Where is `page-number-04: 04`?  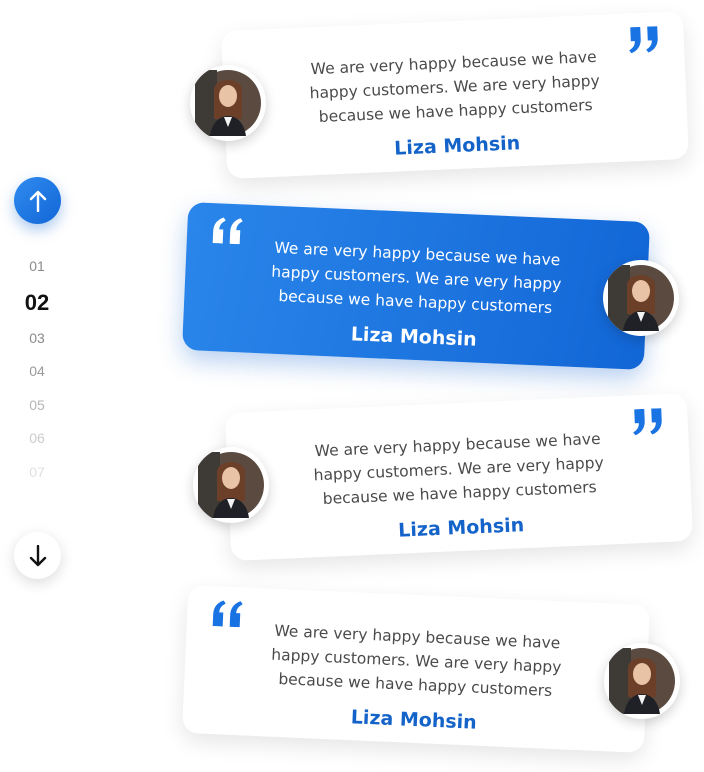
page-number-04: 04 is located at coordinates (37, 376).